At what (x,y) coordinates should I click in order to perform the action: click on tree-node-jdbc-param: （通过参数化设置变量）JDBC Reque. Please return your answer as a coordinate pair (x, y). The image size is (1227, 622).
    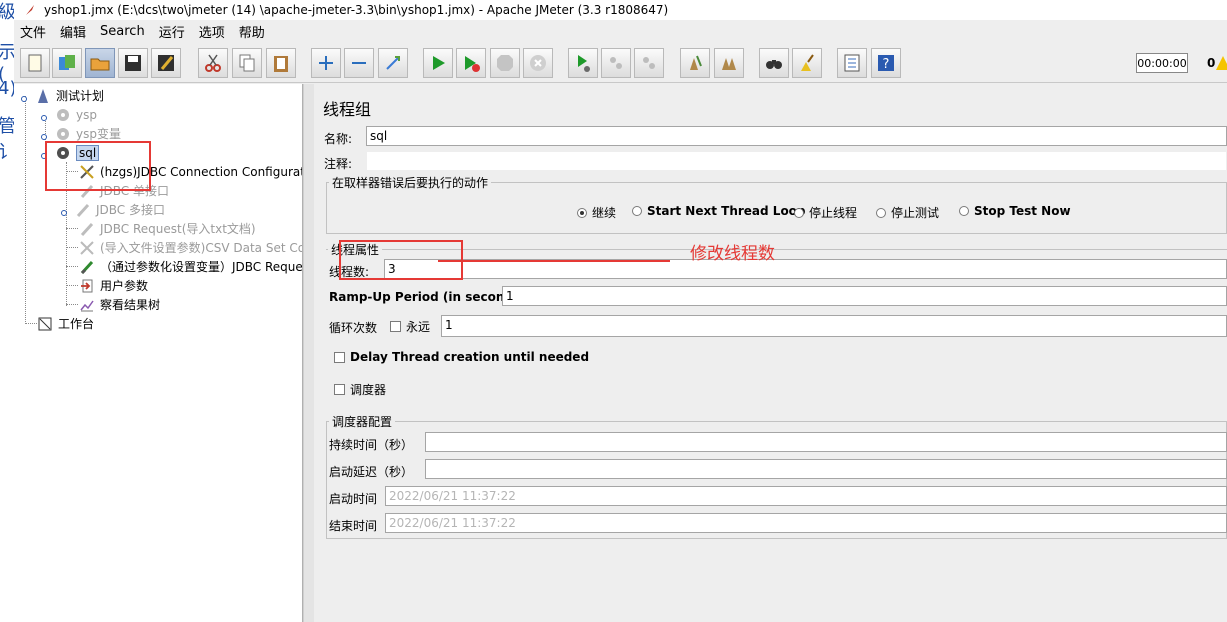
    Looking at the image, I should click on (190, 266).